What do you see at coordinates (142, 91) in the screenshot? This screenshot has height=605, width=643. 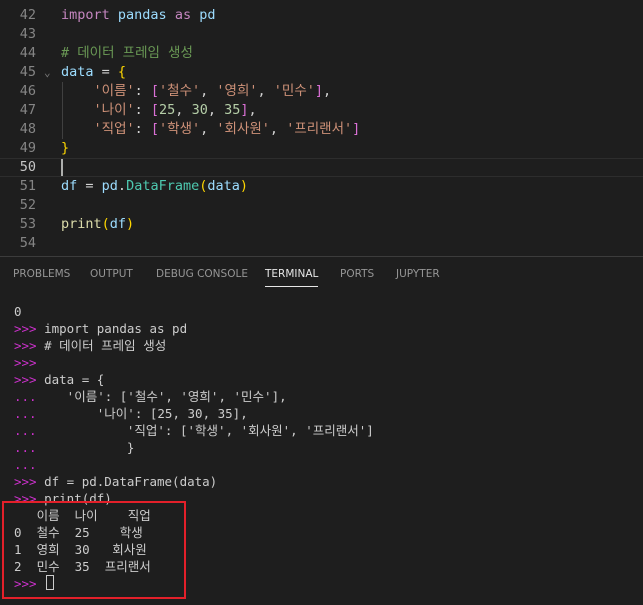 I see `code-token: :` at bounding box center [142, 91].